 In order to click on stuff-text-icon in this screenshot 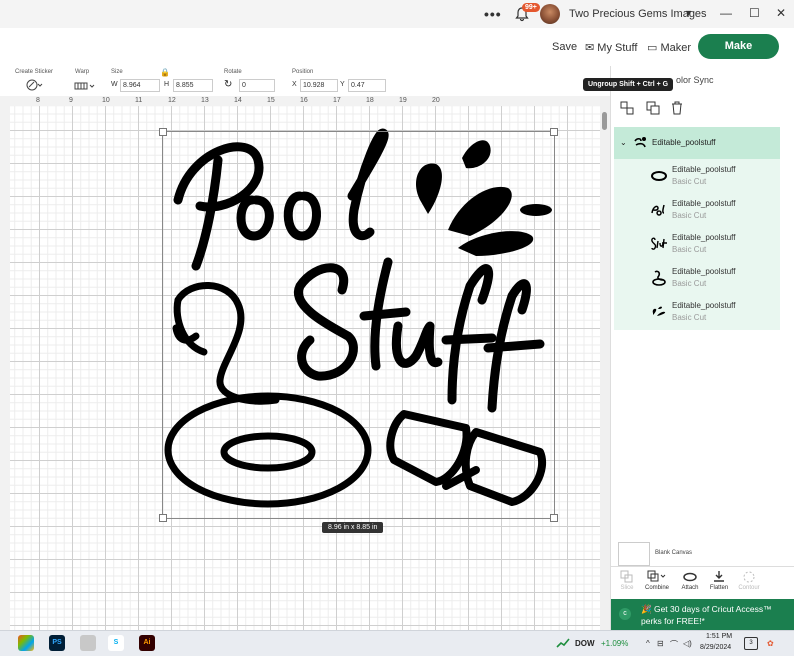, I will do `click(659, 243)`.